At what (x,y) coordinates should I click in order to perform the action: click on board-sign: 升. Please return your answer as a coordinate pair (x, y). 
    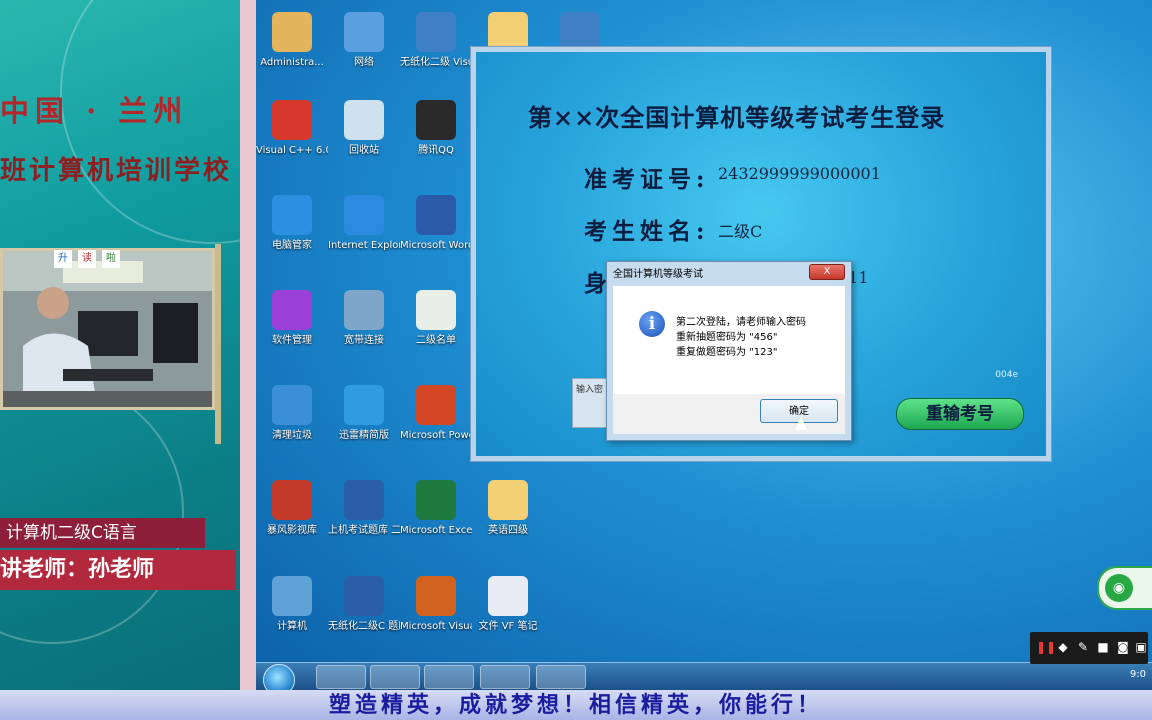
    Looking at the image, I should click on (63, 259).